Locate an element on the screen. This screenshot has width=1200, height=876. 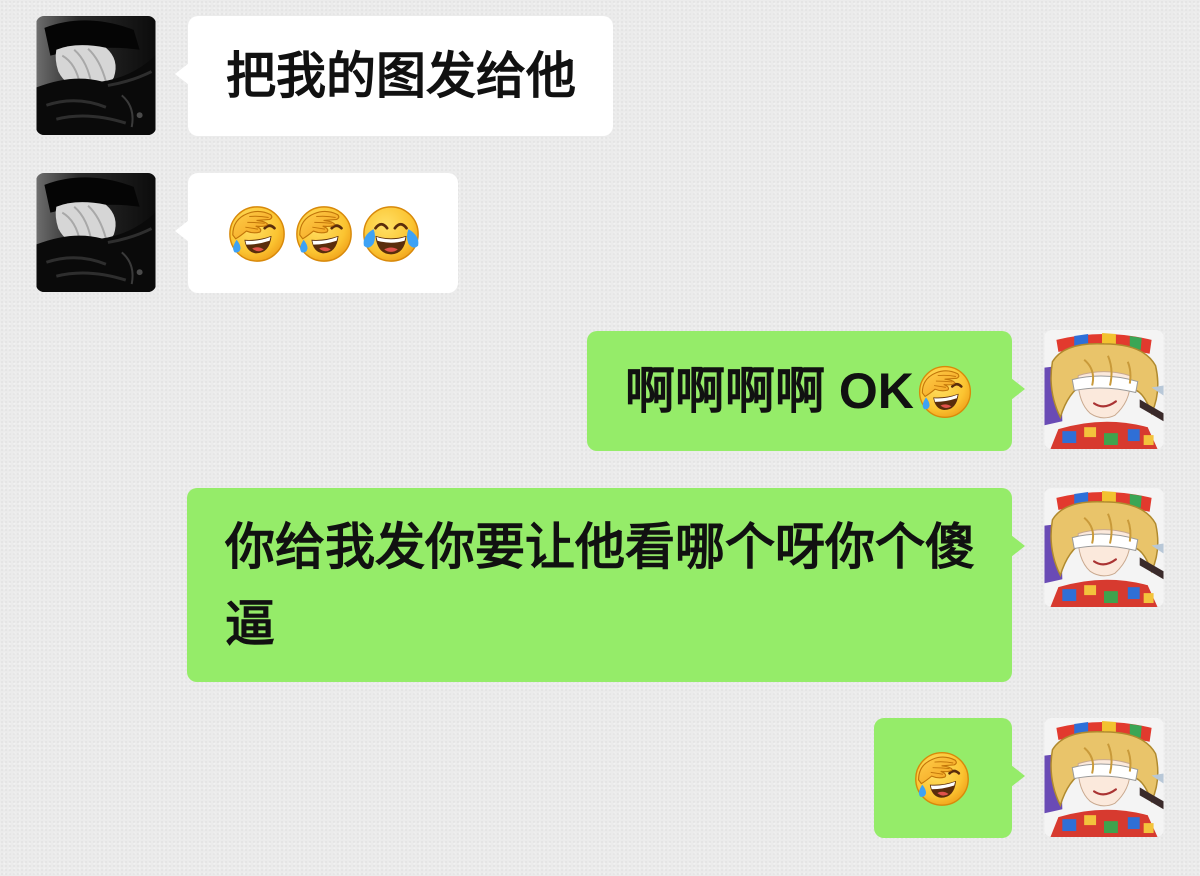
tears-of-joy-emoji-icon is located at coordinates (391, 233).